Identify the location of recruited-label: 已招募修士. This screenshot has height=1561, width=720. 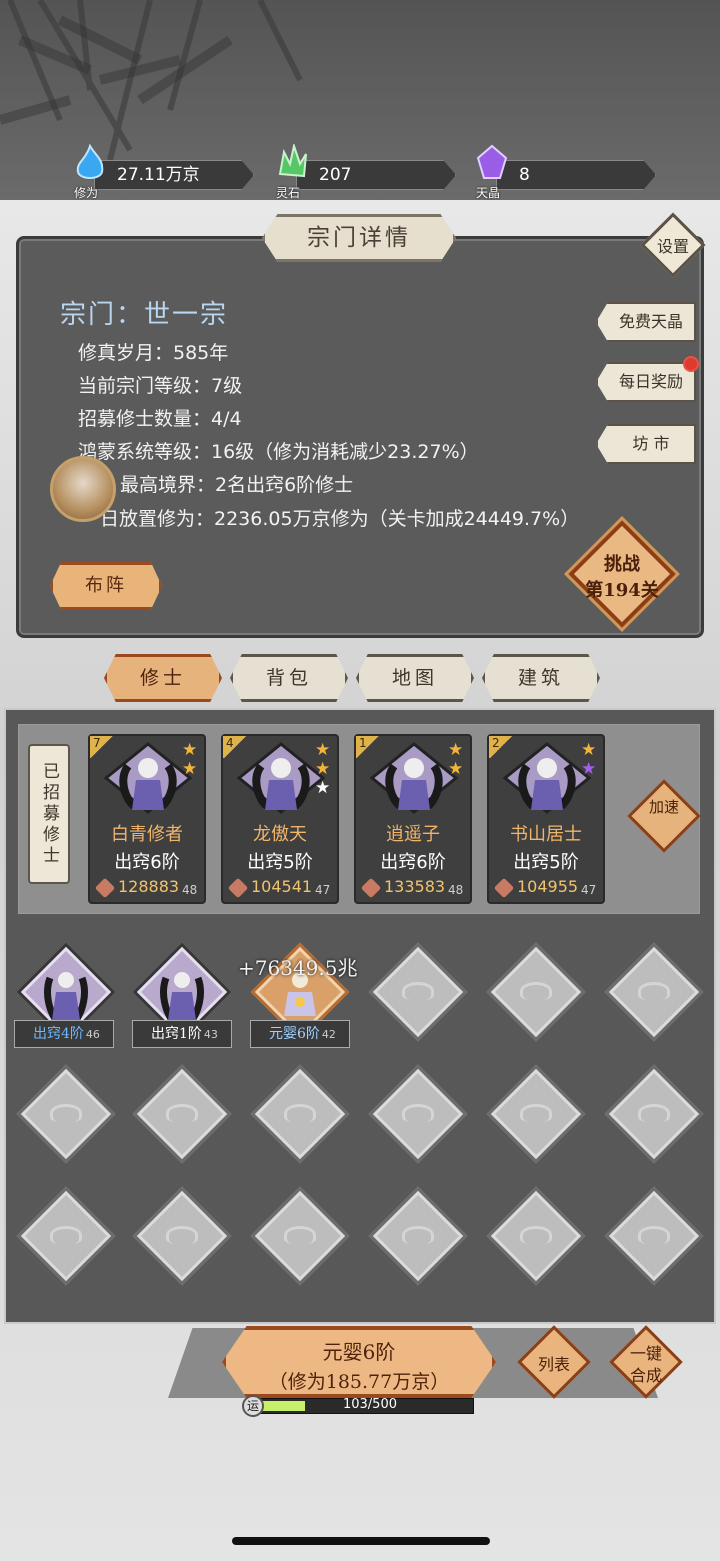
(49, 814).